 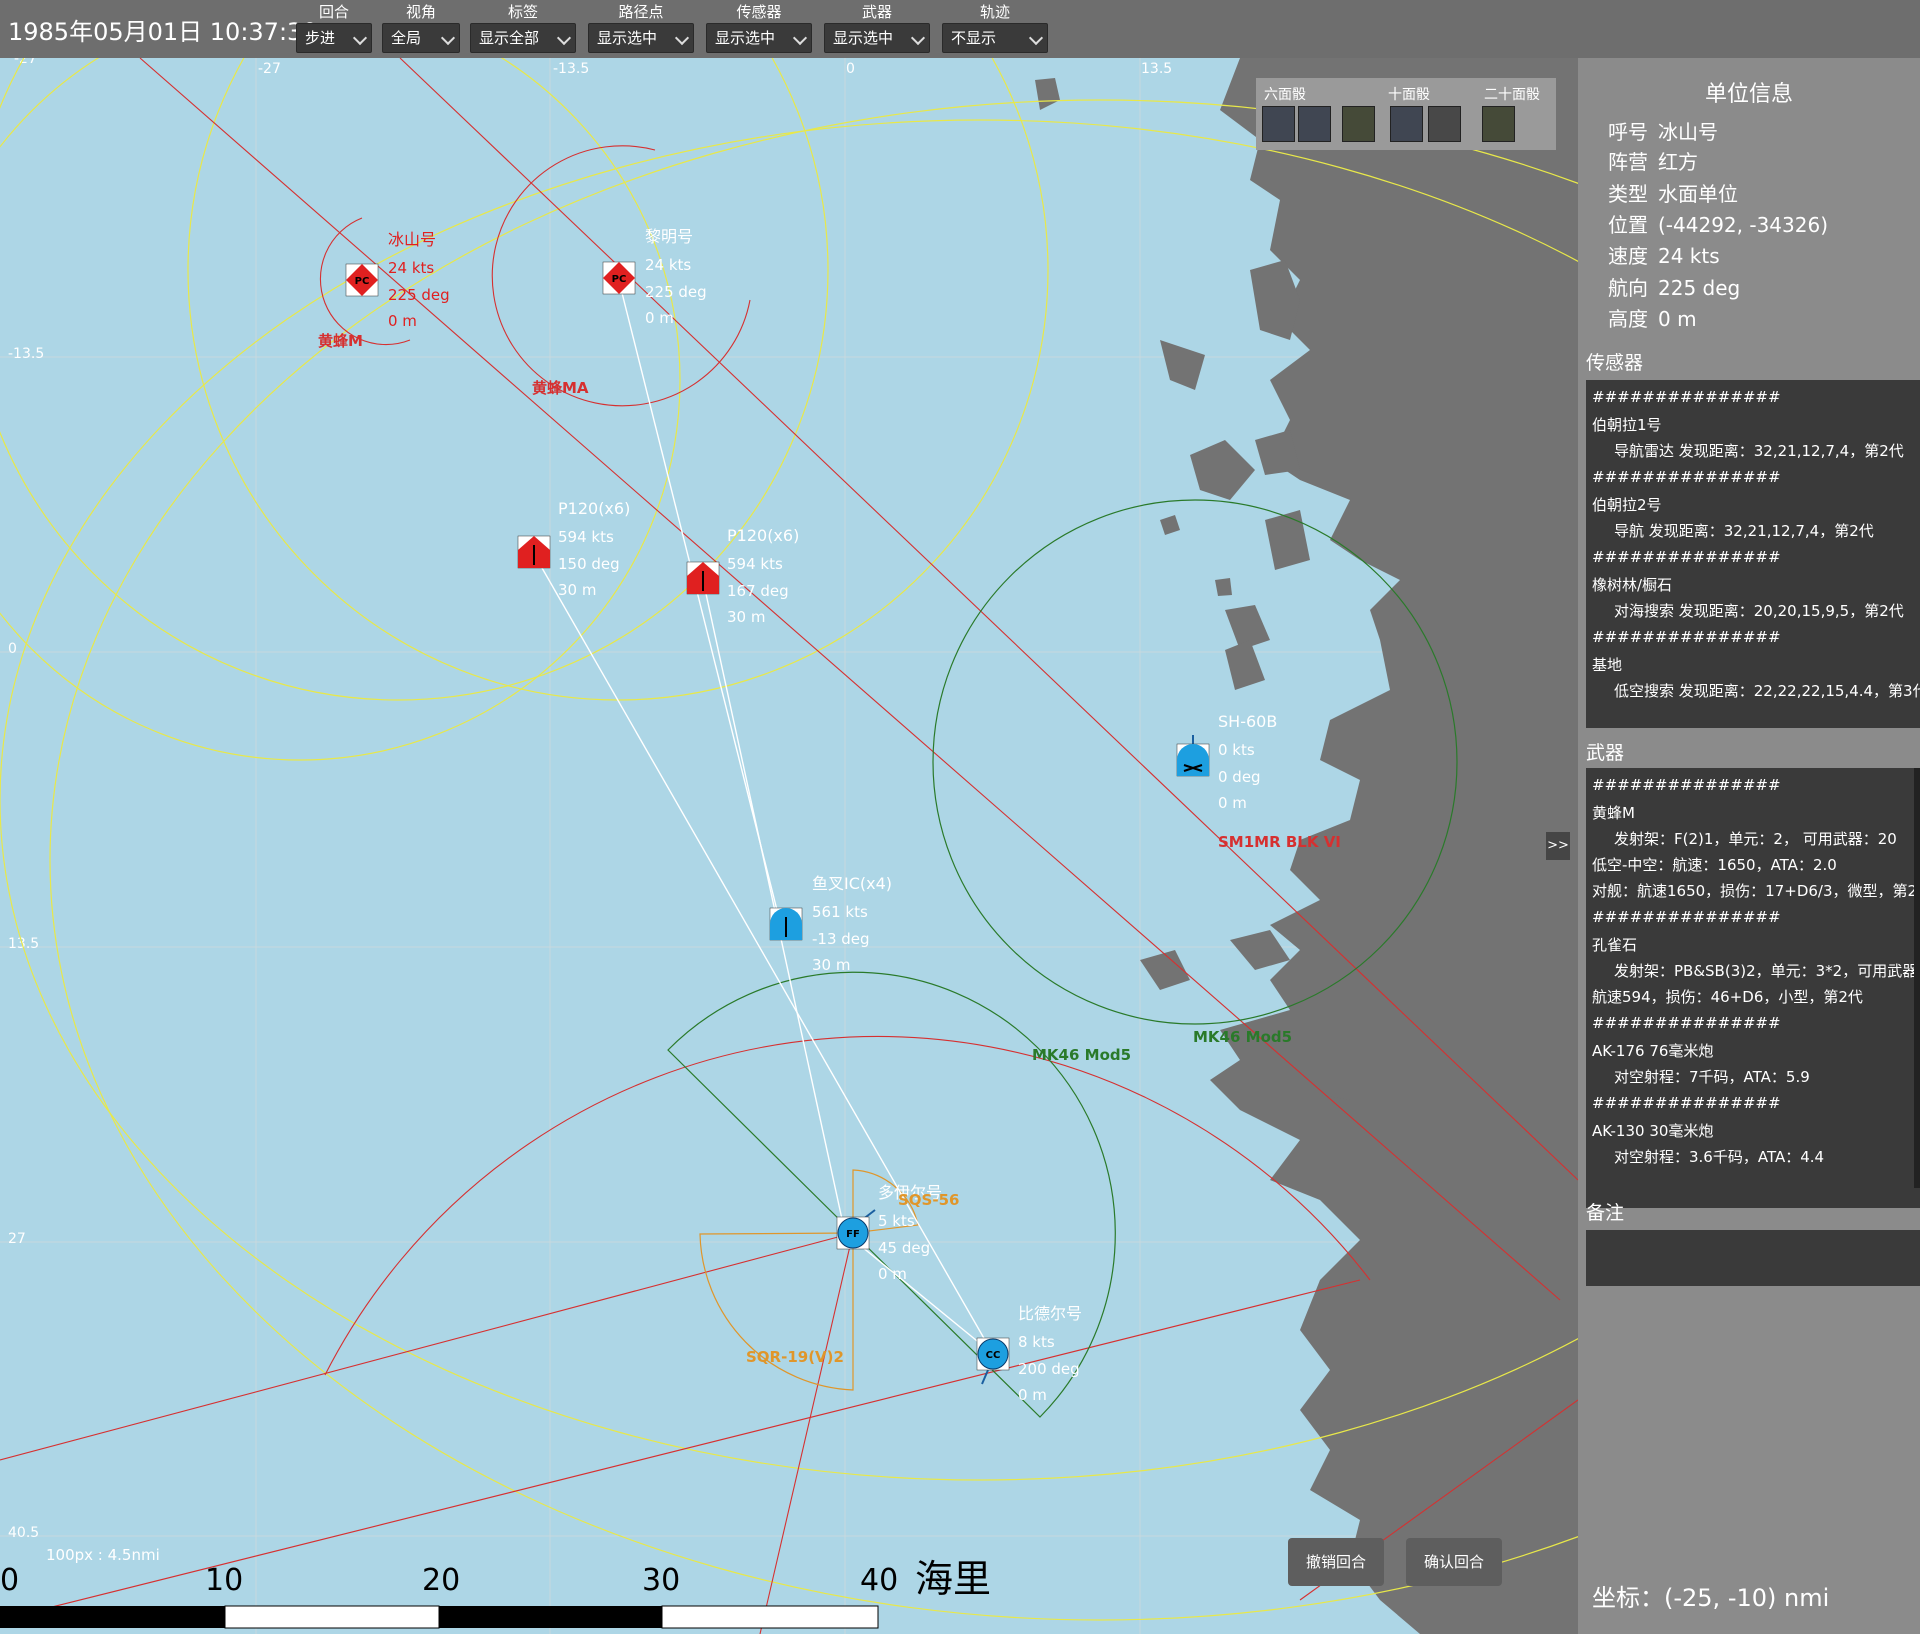 I want to click on weapons-select: 显示选中, so click(x=877, y=38).